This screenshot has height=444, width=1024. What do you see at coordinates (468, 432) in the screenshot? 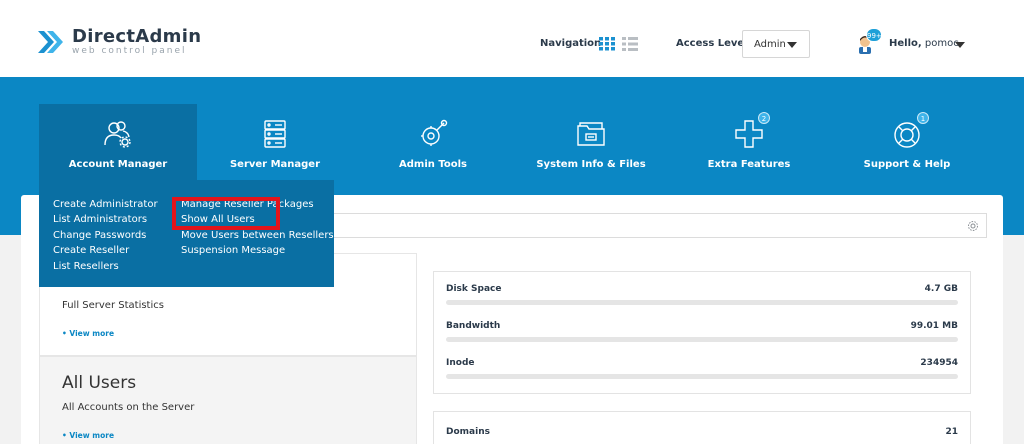
I see `stat-name: Domains` at bounding box center [468, 432].